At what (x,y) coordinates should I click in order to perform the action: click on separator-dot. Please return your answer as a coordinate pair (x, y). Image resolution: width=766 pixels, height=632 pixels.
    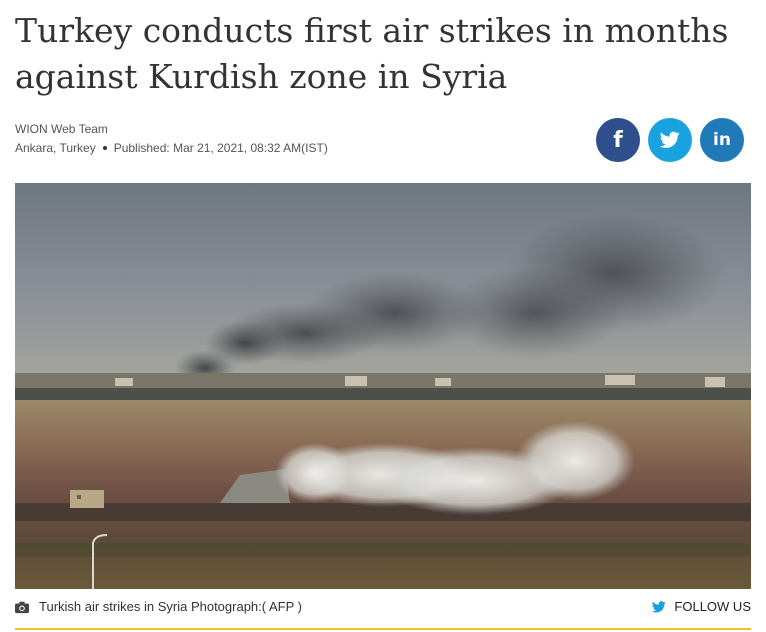
    Looking at the image, I should click on (104, 148).